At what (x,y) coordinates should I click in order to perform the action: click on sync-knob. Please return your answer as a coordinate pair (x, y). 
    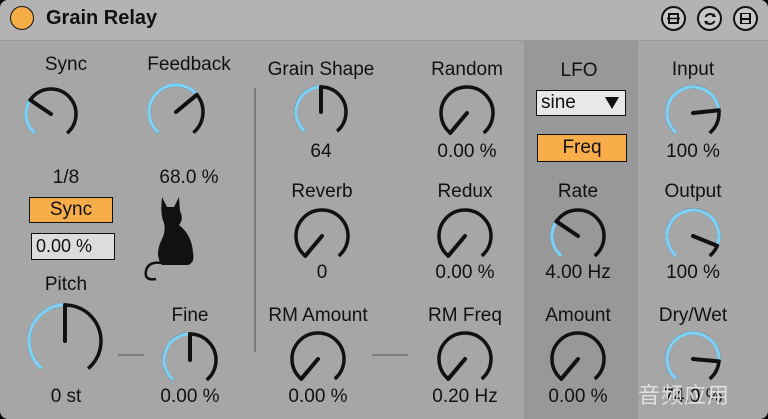
    Looking at the image, I should click on (51, 112).